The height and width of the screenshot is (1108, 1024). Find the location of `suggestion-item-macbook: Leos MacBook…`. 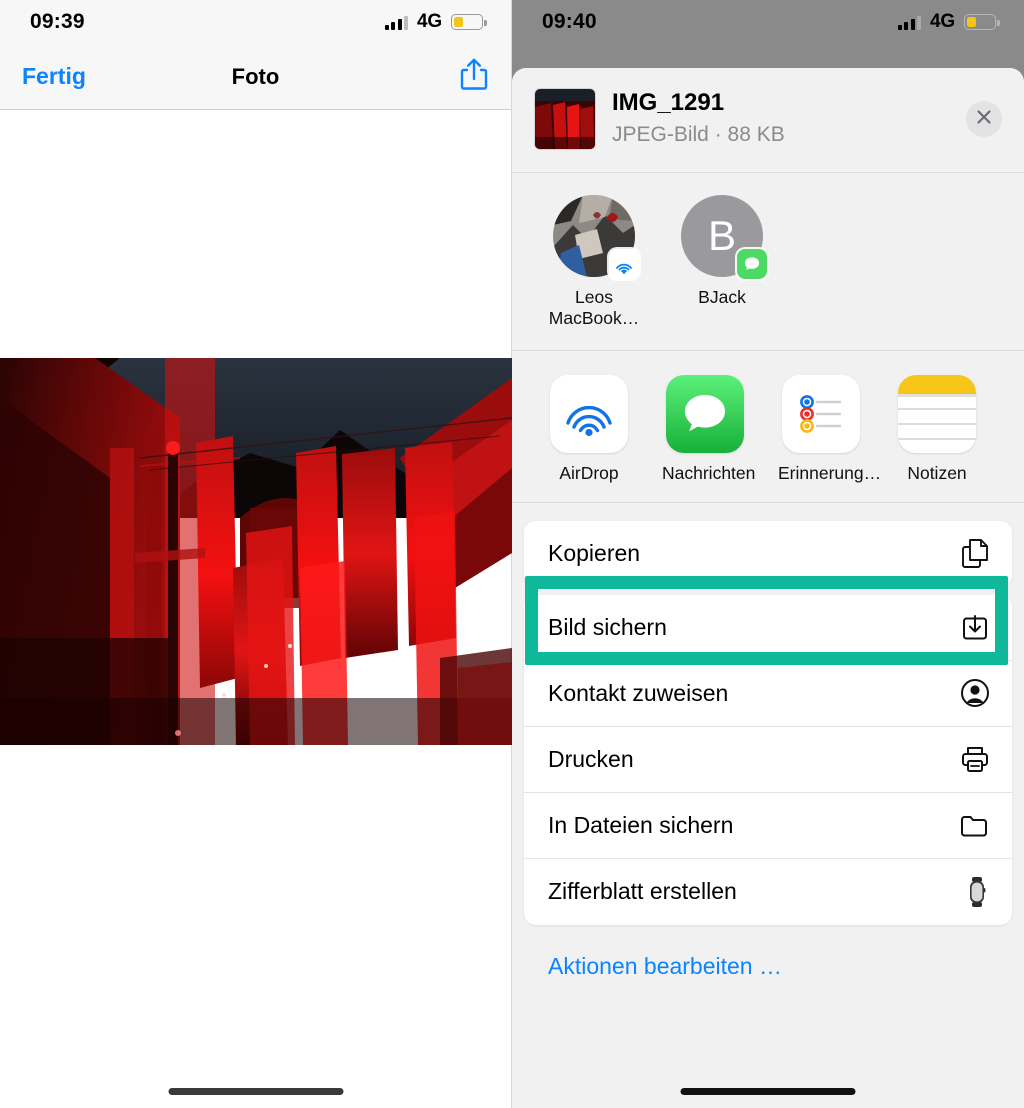

suggestion-item-macbook: Leos MacBook… is located at coordinates (594, 262).